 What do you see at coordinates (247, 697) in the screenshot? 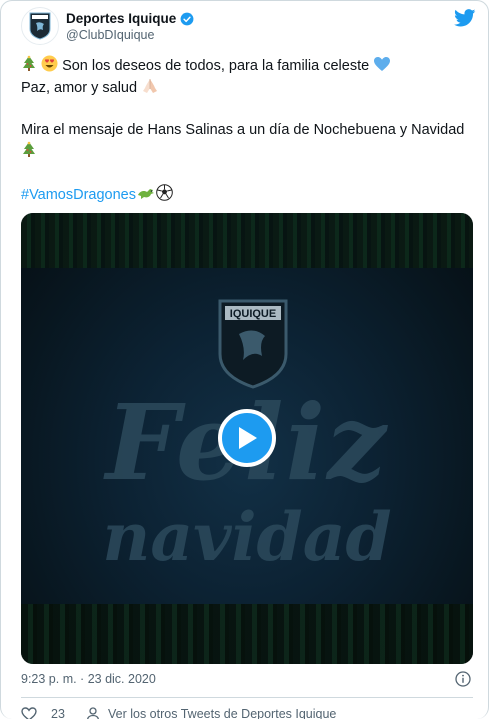
I see `divider` at bounding box center [247, 697].